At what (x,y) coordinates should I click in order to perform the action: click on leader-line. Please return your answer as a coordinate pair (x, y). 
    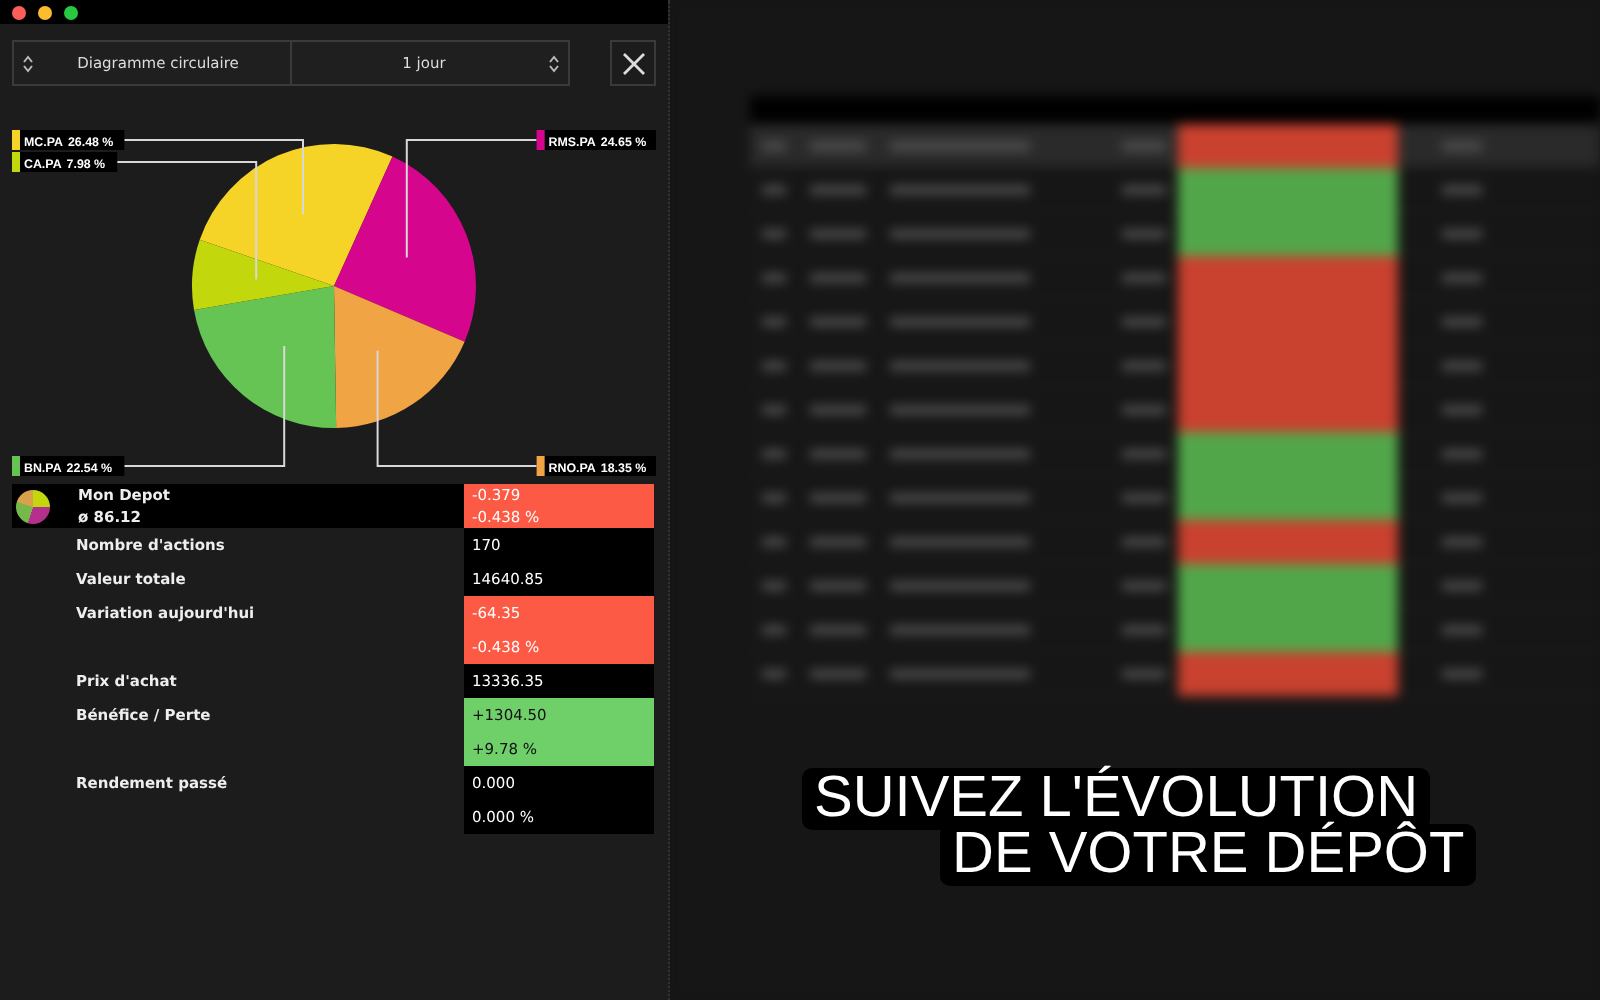
    Looking at the image, I should click on (471, 199).